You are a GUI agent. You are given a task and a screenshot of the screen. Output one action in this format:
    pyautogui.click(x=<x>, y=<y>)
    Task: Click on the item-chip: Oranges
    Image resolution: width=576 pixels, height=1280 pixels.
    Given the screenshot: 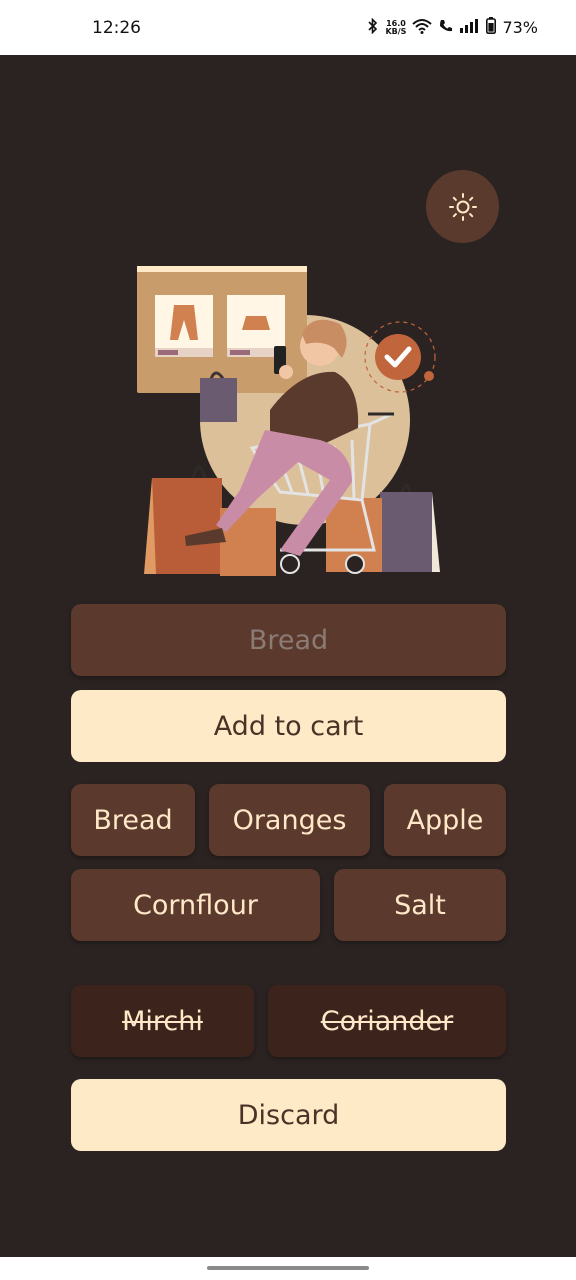 What is the action you would take?
    pyautogui.click(x=289, y=820)
    